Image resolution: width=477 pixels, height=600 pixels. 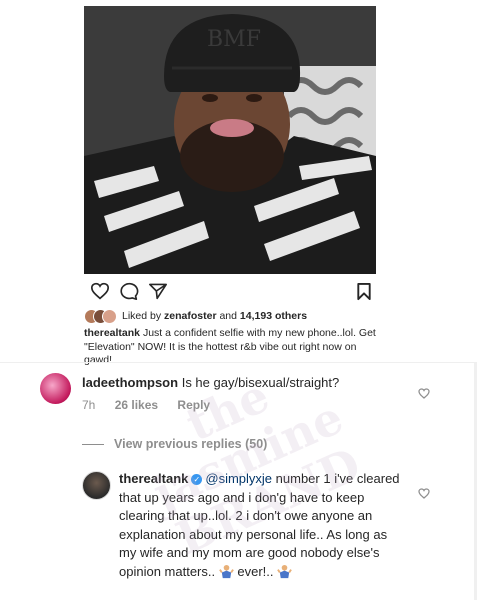 What do you see at coordinates (193, 405) in the screenshot?
I see `reply-button: Reply` at bounding box center [193, 405].